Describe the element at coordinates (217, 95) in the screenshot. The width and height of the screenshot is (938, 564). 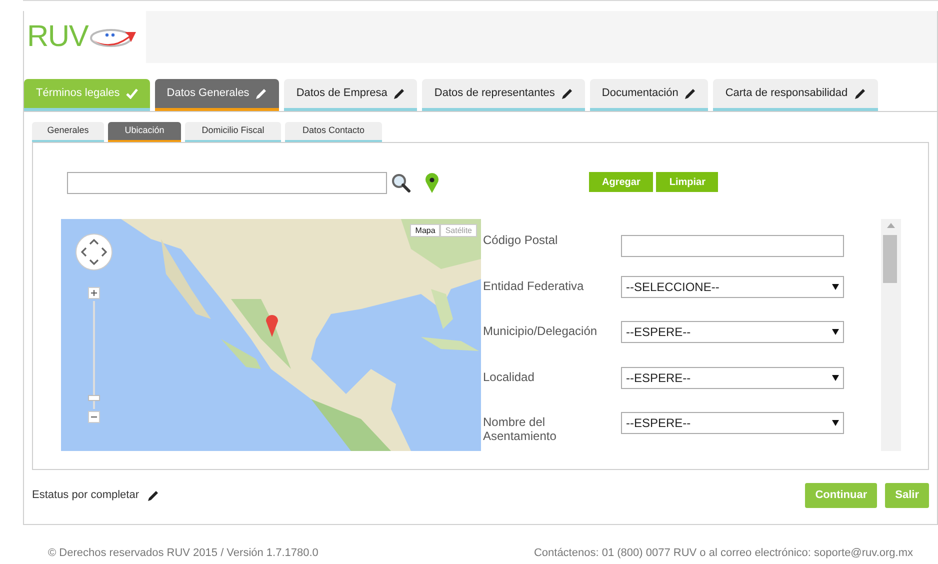
I see `main-tab: Datos Generales` at that location.